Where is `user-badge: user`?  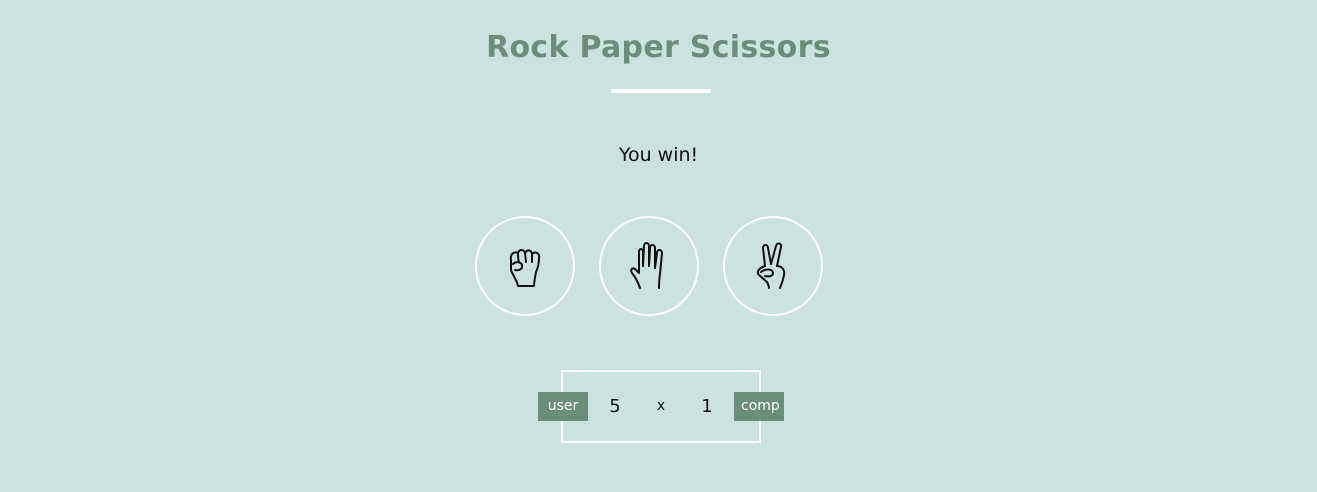
user-badge: user is located at coordinates (563, 406).